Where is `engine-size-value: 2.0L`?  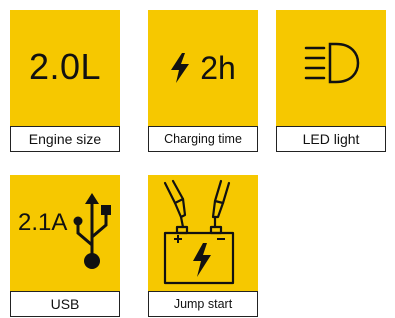
engine-size-value: 2.0L is located at coordinates (65, 66).